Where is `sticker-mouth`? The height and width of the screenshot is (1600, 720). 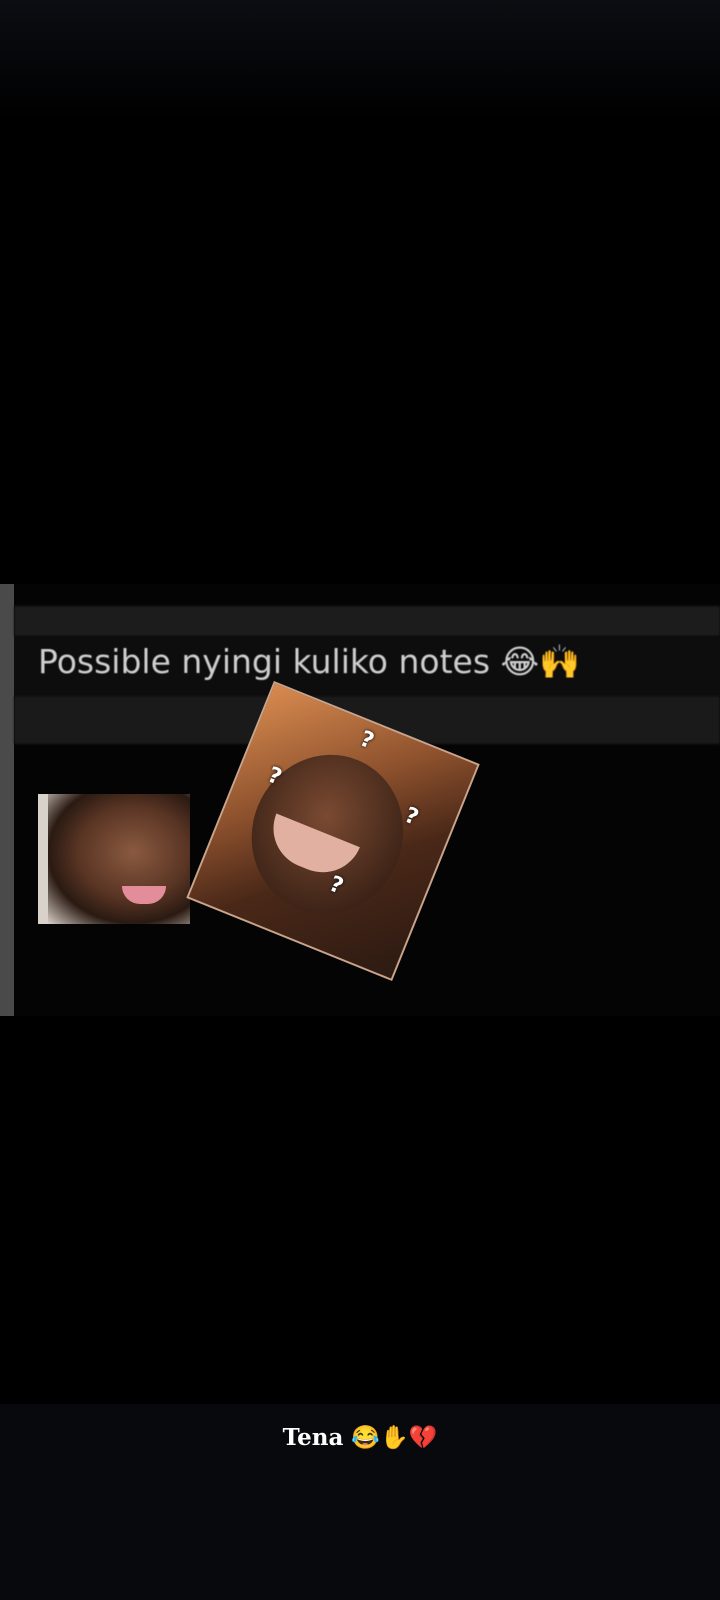
sticker-mouth is located at coordinates (144, 895).